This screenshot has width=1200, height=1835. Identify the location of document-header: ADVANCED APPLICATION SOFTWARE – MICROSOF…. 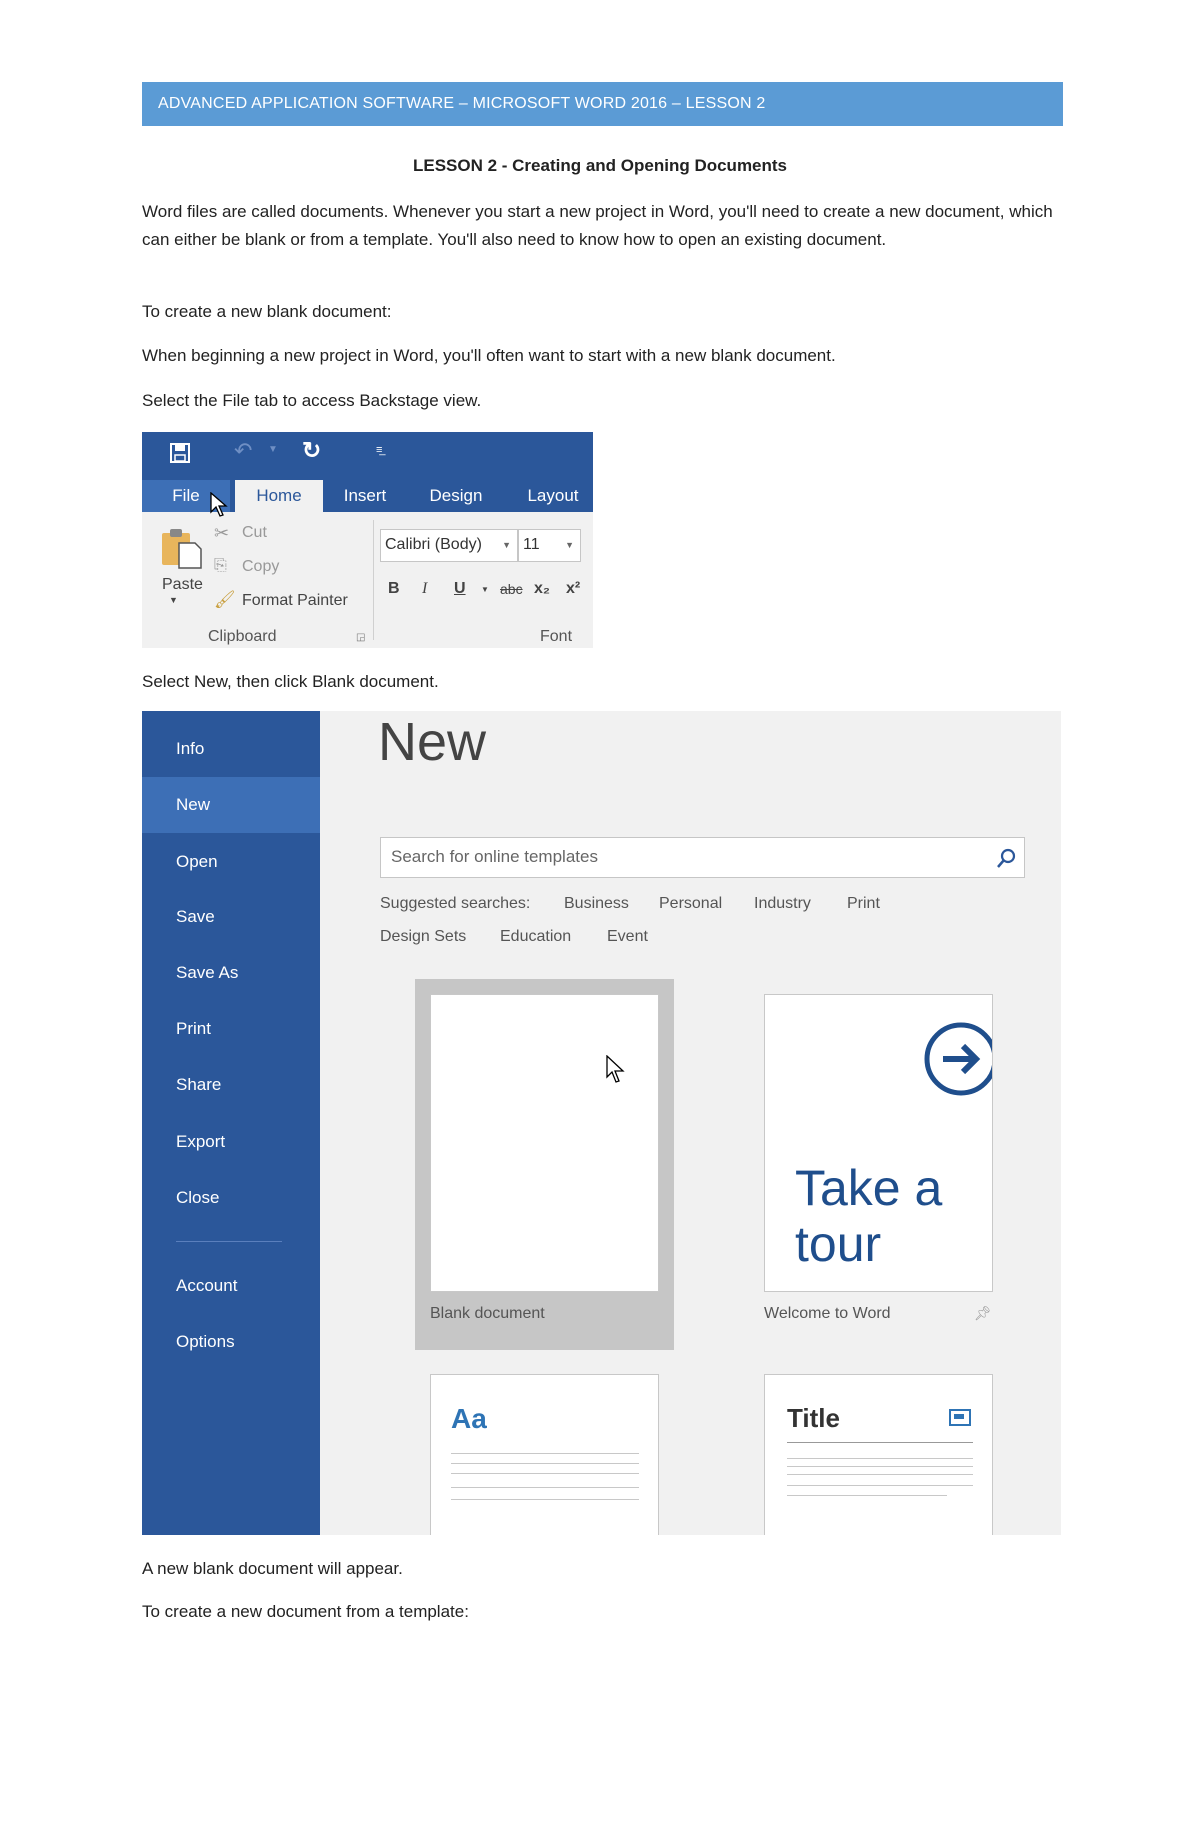
(602, 104).